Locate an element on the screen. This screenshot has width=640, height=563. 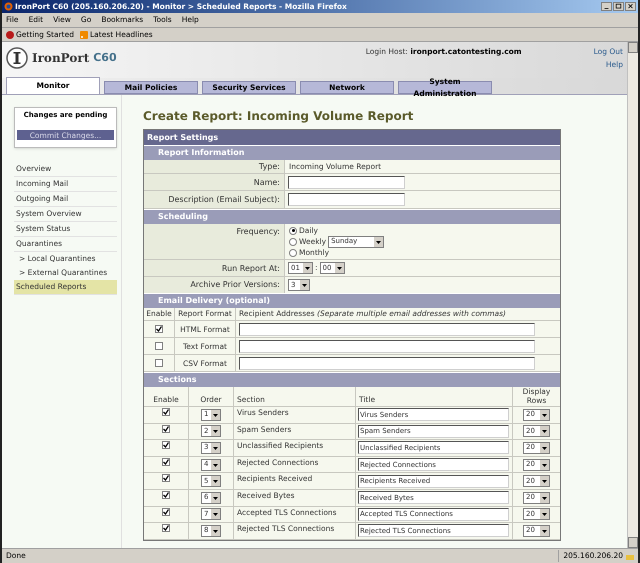
field-label: Archive Prior Versions: is located at coordinates (214, 285).